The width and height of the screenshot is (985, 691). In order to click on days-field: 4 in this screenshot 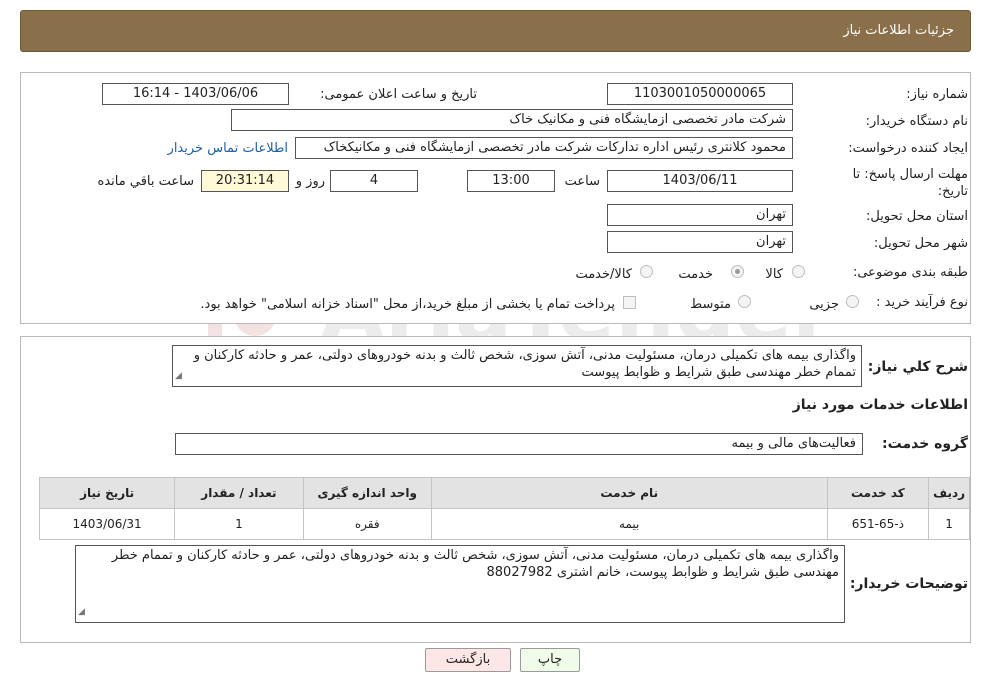, I will do `click(374, 181)`.